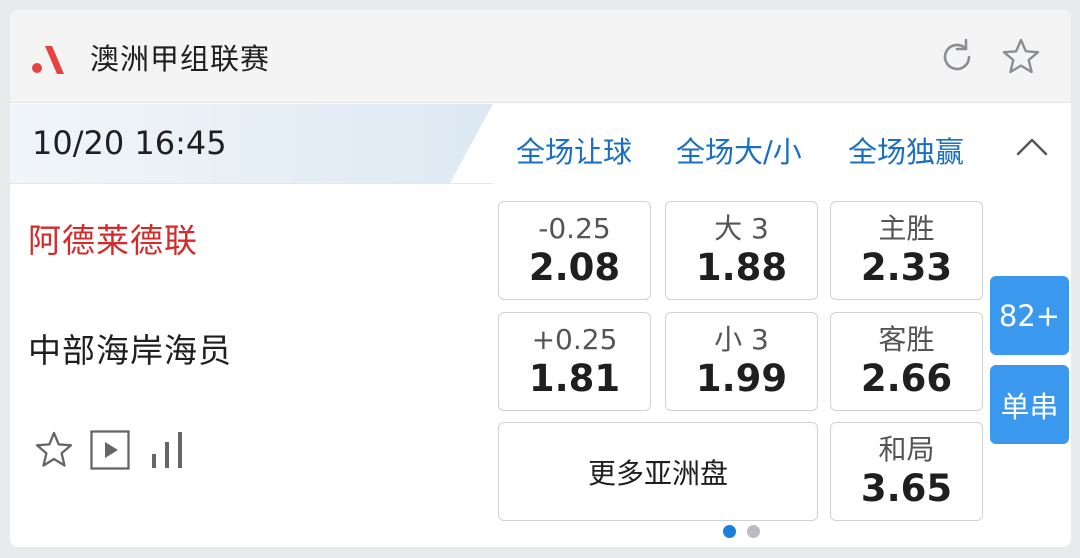 The image size is (1080, 558). Describe the element at coordinates (113, 240) in the screenshot. I see `home-team-name: 阿德莱德联` at that location.